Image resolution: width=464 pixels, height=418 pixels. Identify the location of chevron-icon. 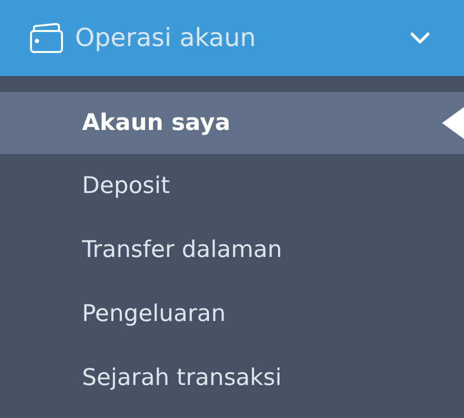
(420, 38).